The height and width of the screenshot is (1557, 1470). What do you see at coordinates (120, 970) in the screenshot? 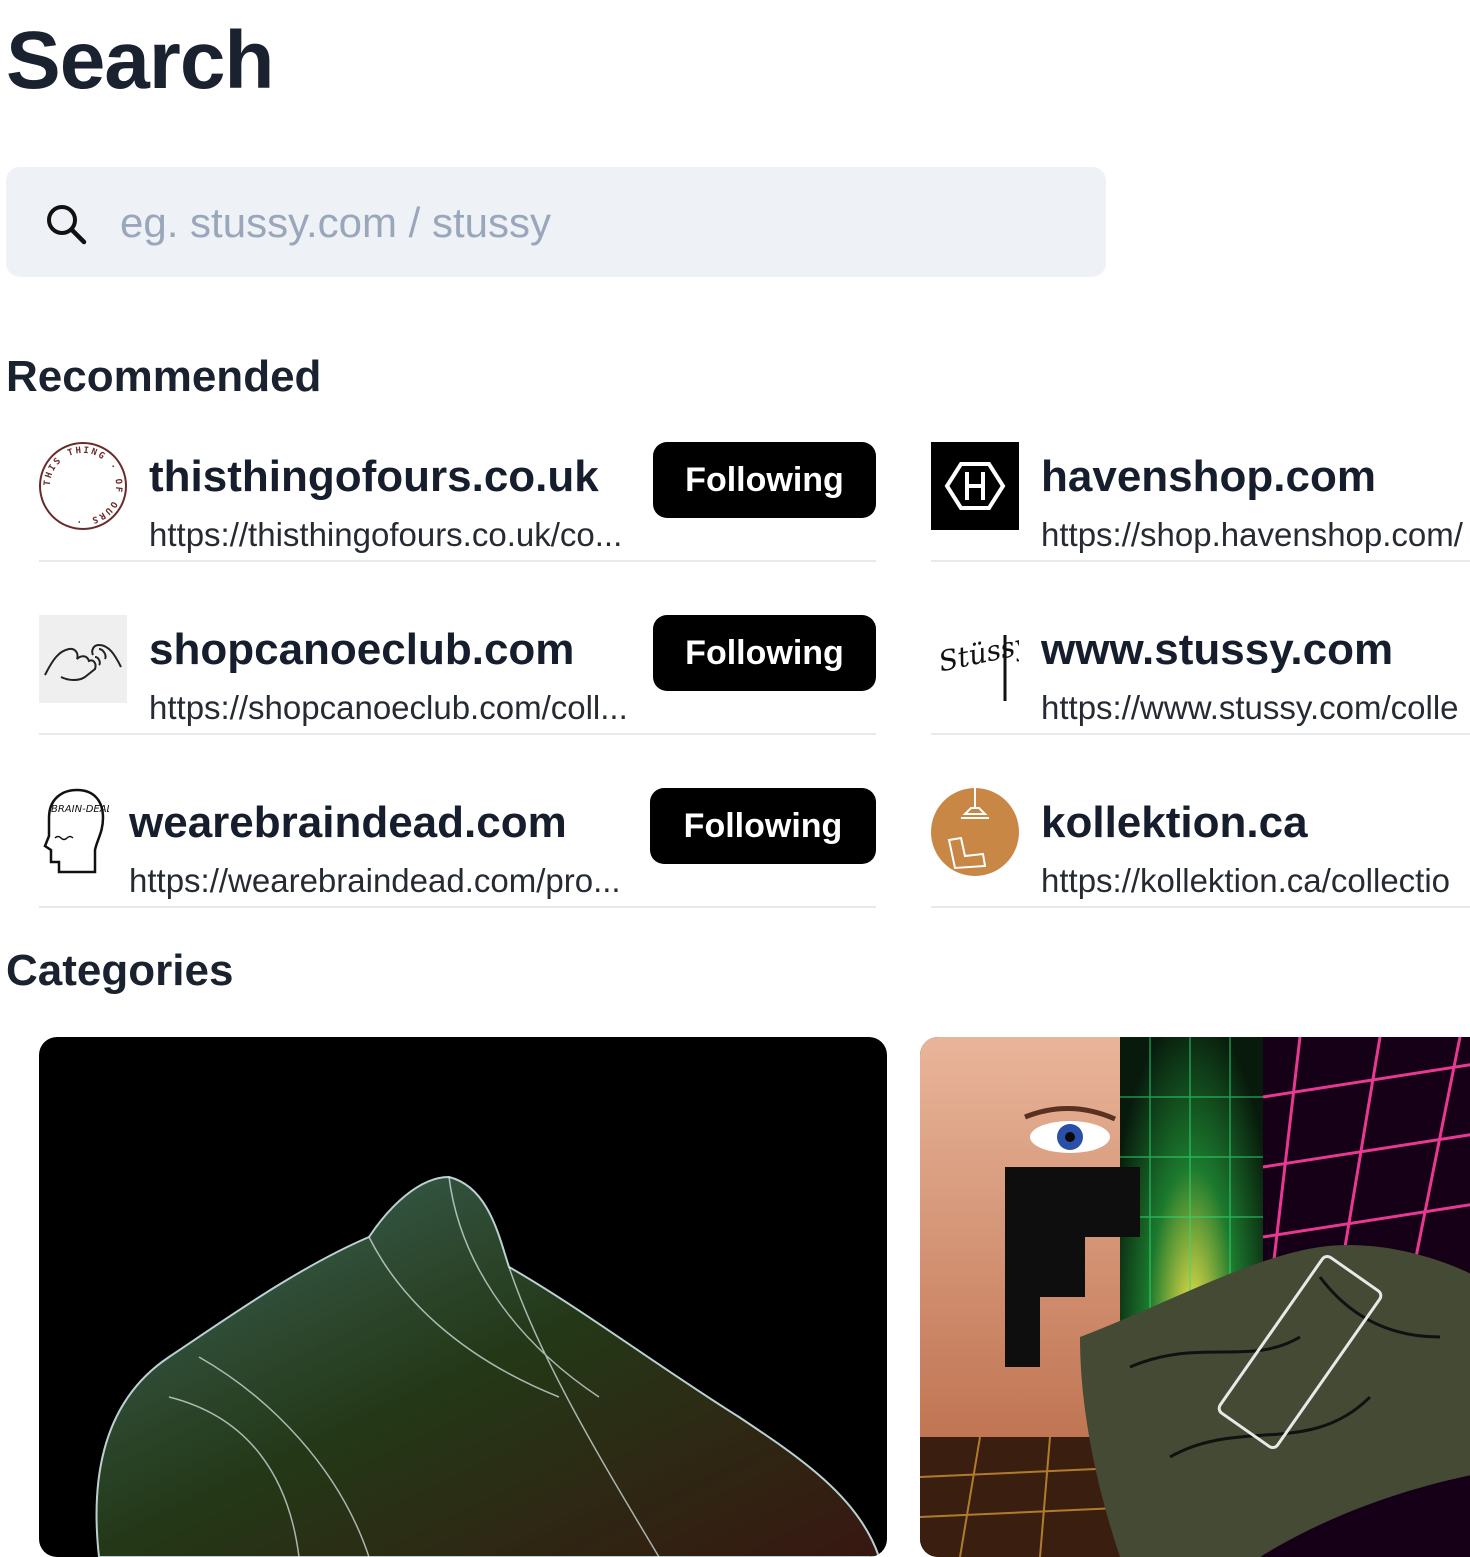
I see `categories-title: Categories` at bounding box center [120, 970].